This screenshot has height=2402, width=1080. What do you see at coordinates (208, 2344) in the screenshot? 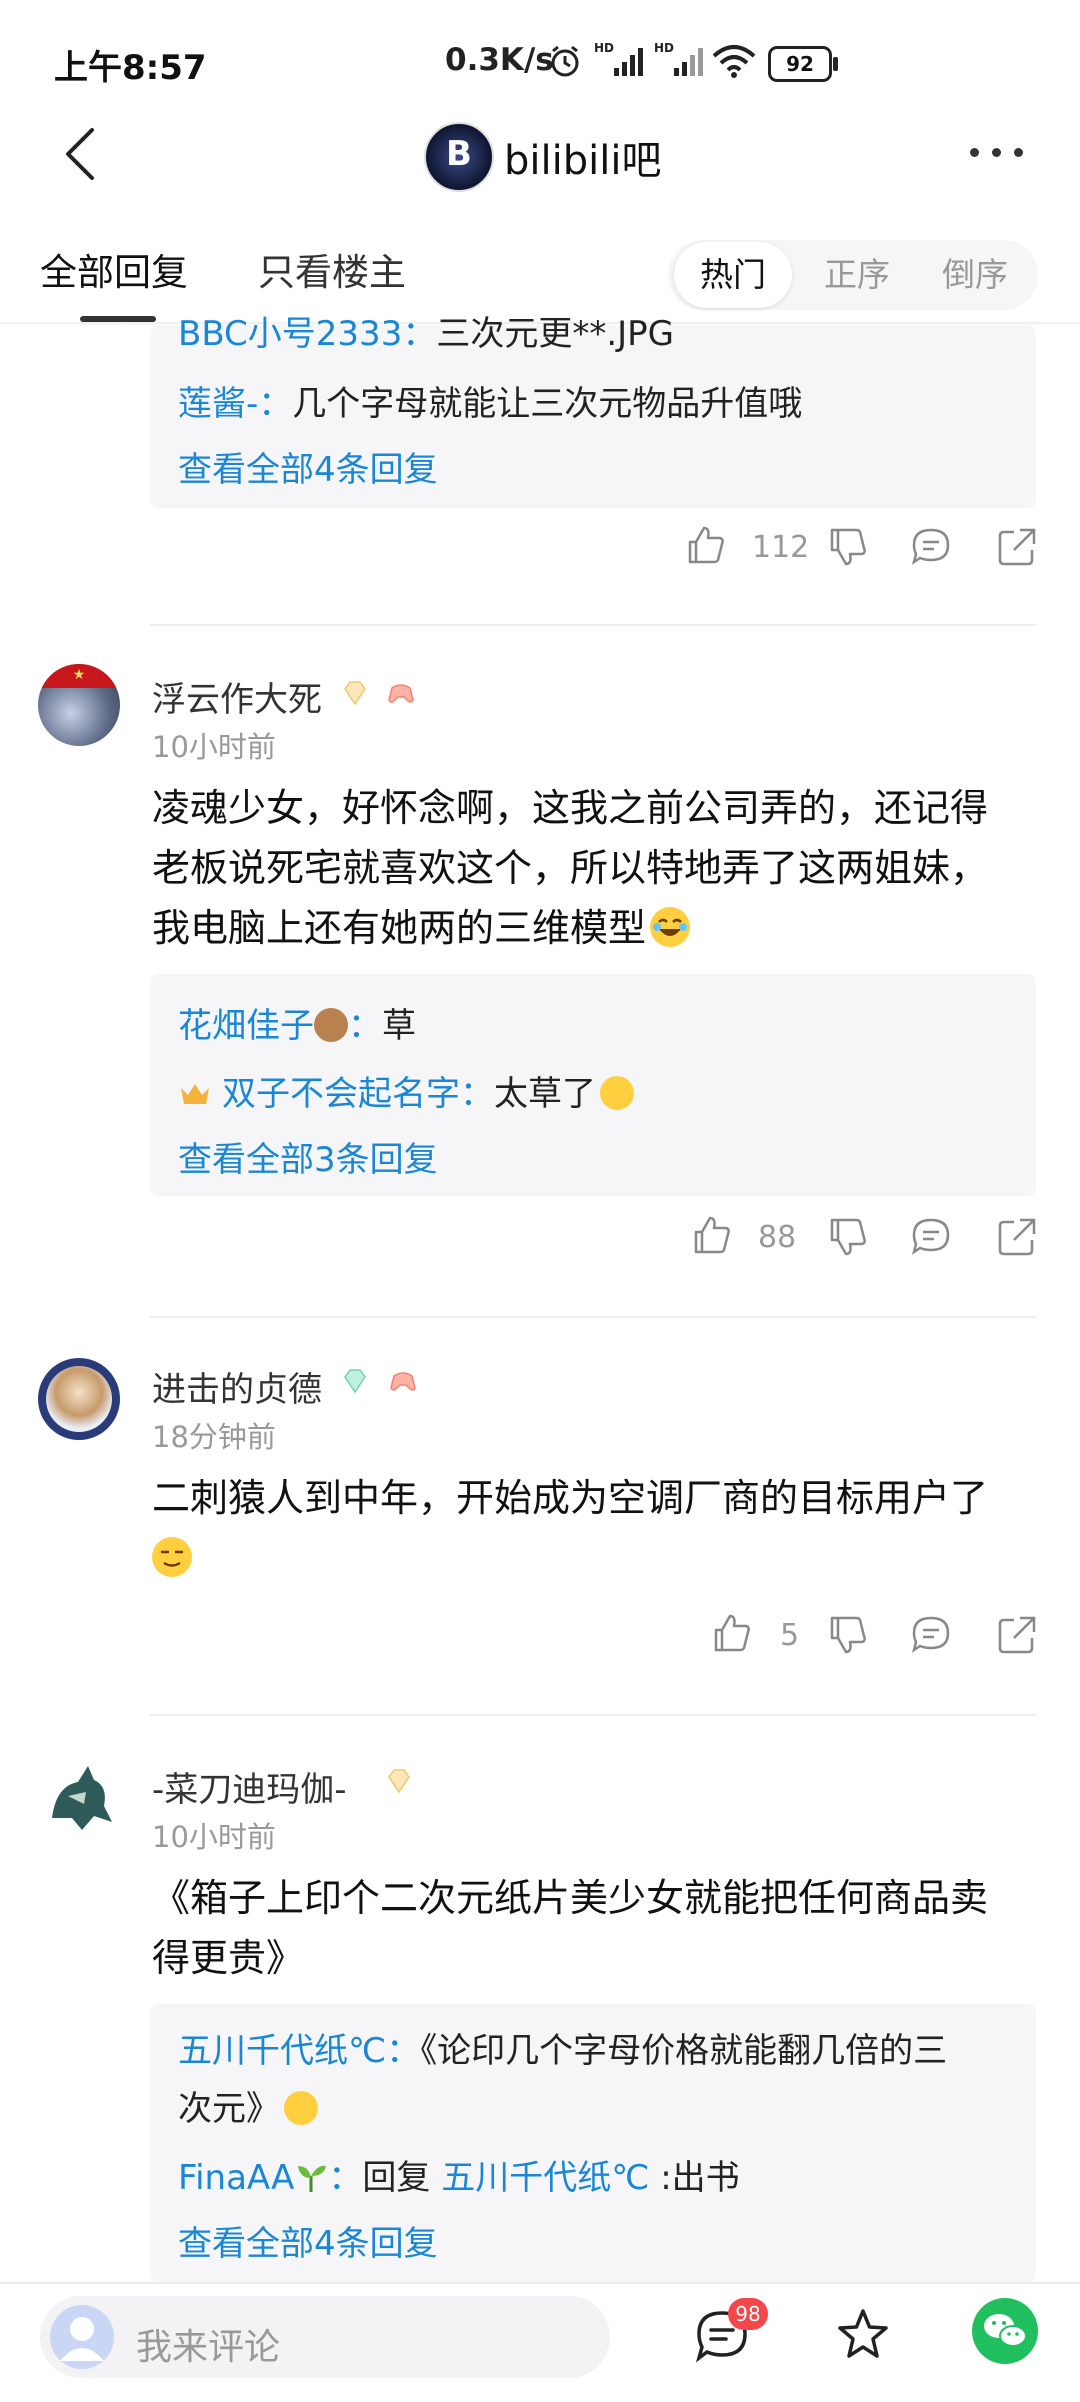
I see `comment-placeholder: 我来评论` at bounding box center [208, 2344].